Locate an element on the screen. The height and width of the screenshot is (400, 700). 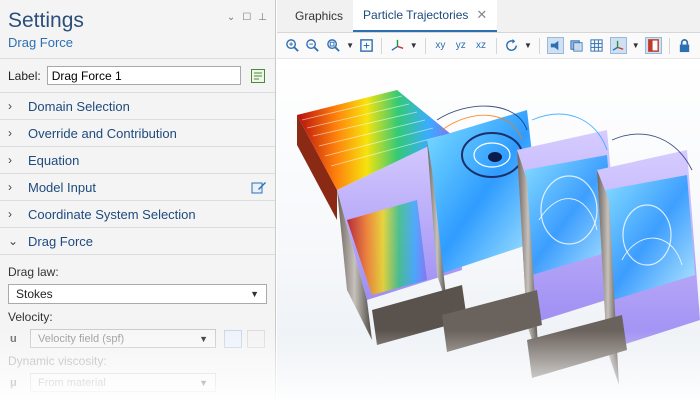
graphics-toolbar: ▼ ▼ xy yz xz ▼ ▼ is located at coordinates (488, 46).